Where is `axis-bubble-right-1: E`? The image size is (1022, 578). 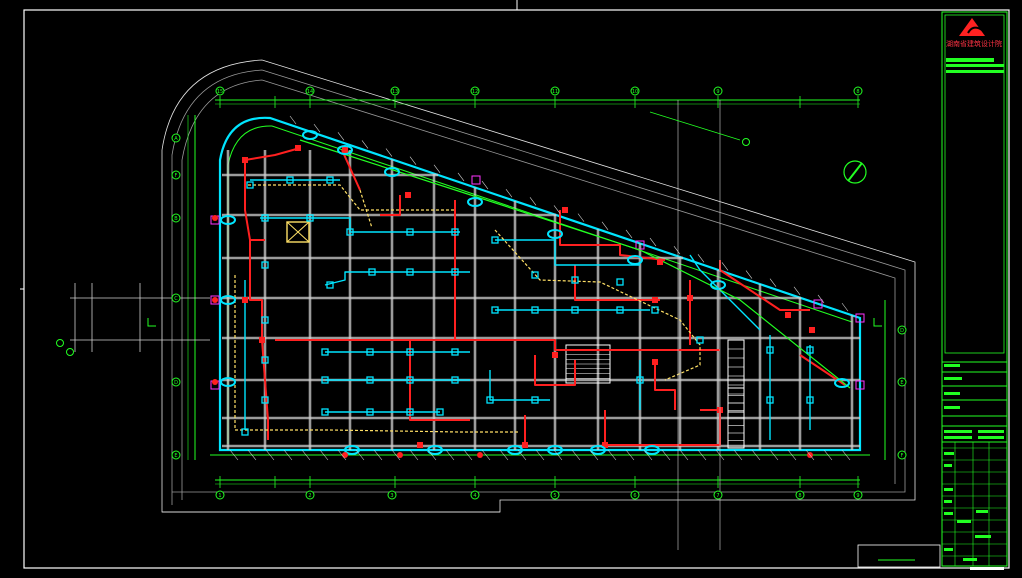 axis-bubble-right-1: E is located at coordinates (902, 382).